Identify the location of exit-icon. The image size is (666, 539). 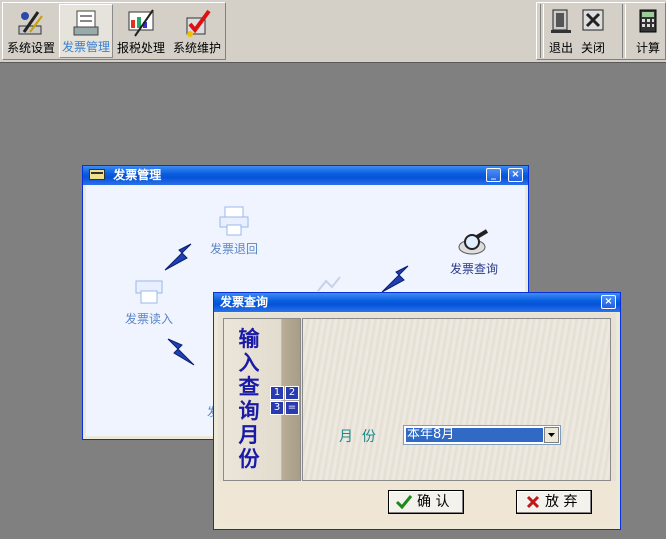
(561, 21).